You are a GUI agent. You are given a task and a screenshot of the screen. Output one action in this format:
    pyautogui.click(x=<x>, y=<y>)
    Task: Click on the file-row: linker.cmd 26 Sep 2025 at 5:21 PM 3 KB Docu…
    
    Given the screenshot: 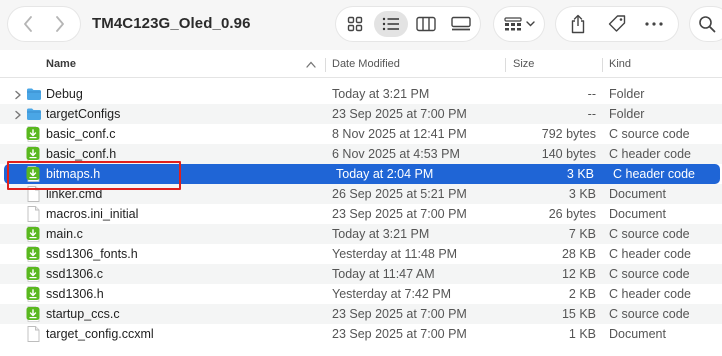 What is the action you would take?
    pyautogui.click(x=361, y=194)
    